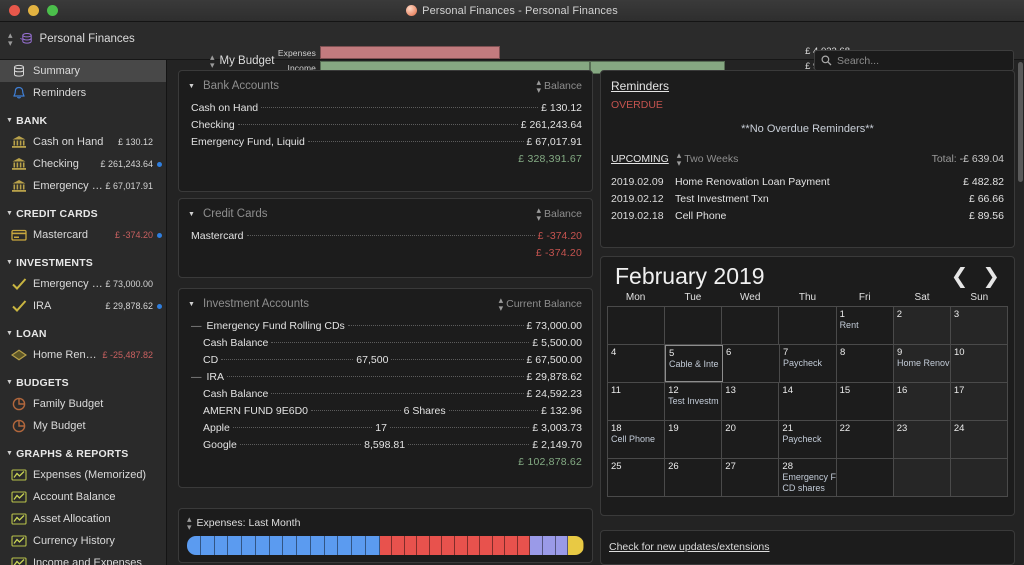  Describe the element at coordinates (751, 477) in the screenshot. I see `calendar-day-cell: 27` at that location.